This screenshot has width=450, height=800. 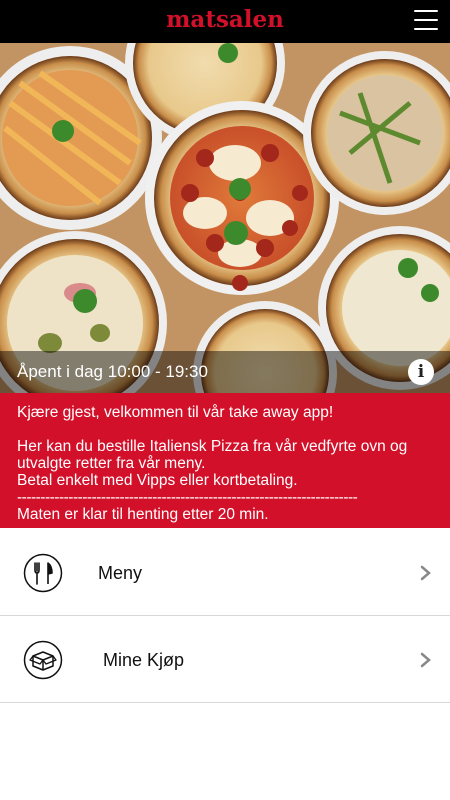 I want to click on cutlery-icon, so click(x=43, y=573).